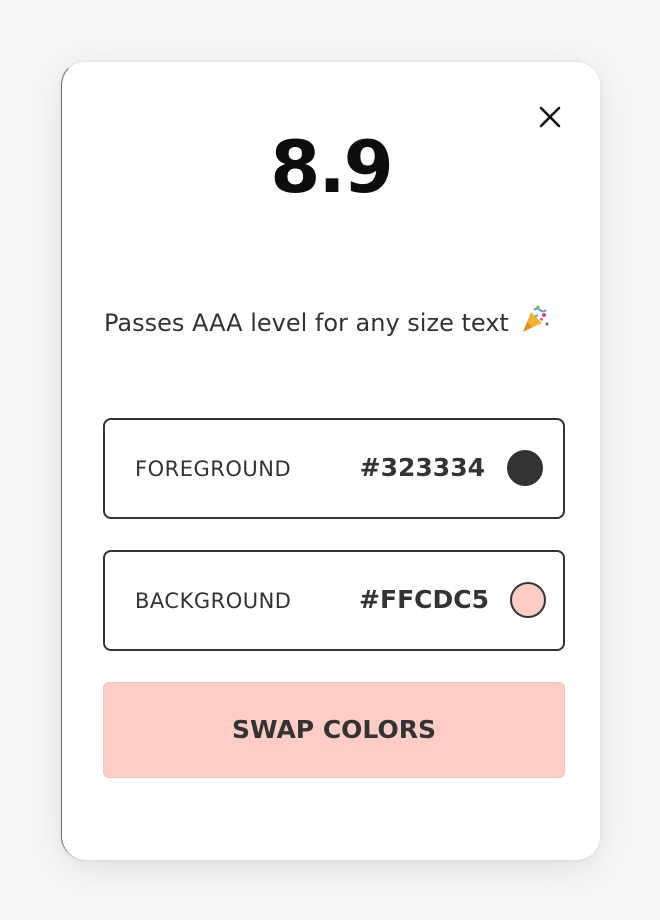  What do you see at coordinates (213, 601) in the screenshot?
I see `background-label: BACKGROUND` at bounding box center [213, 601].